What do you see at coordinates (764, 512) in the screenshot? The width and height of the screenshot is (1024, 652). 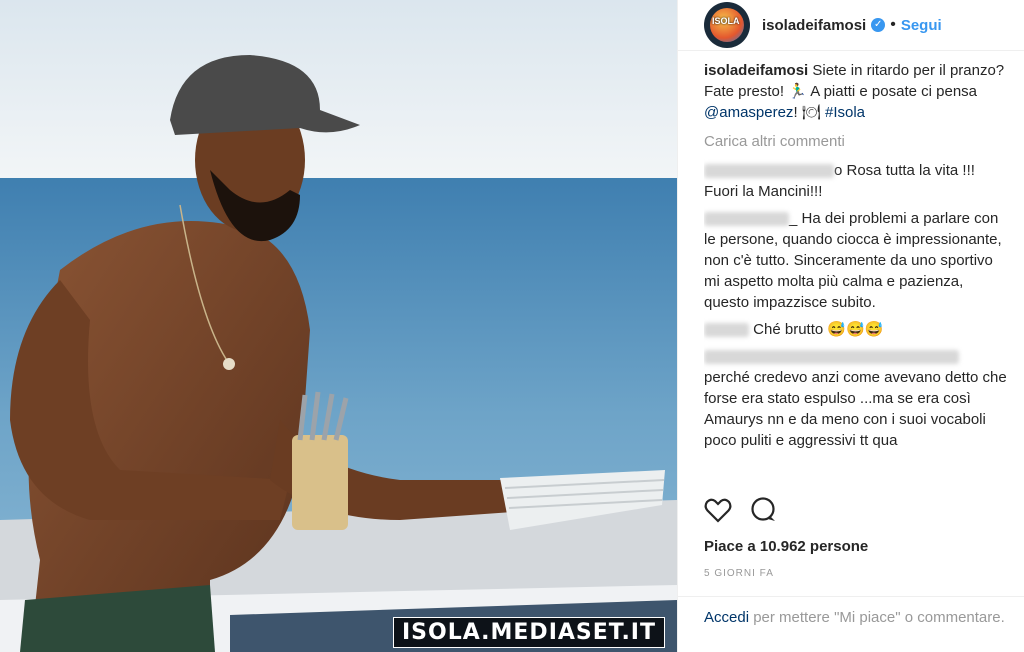 I see `comment-icon` at bounding box center [764, 512].